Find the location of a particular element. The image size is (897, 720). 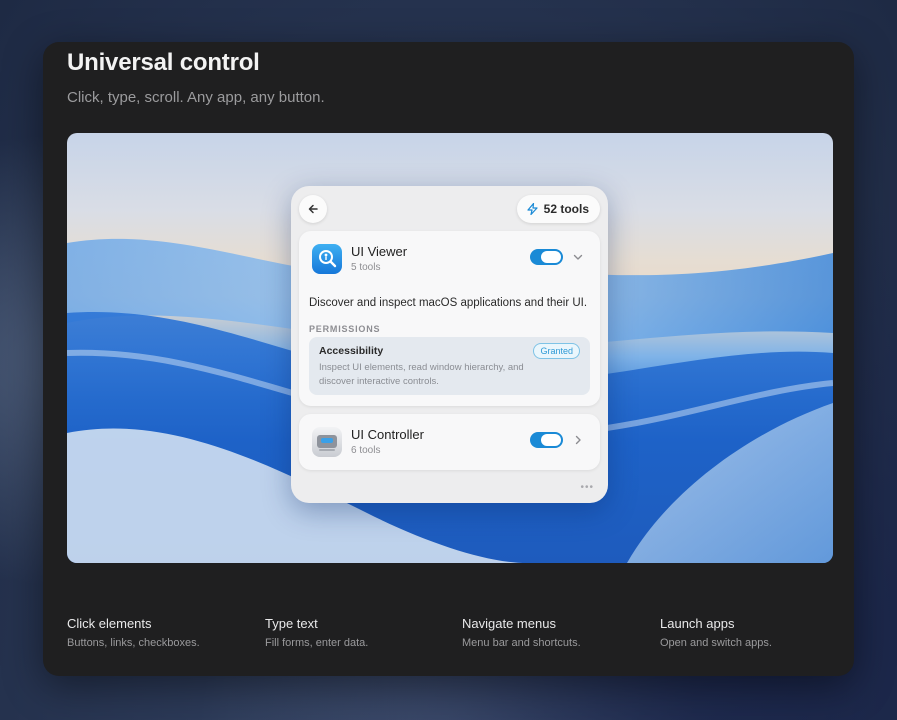

tool-count: 6 tools is located at coordinates (366, 450).